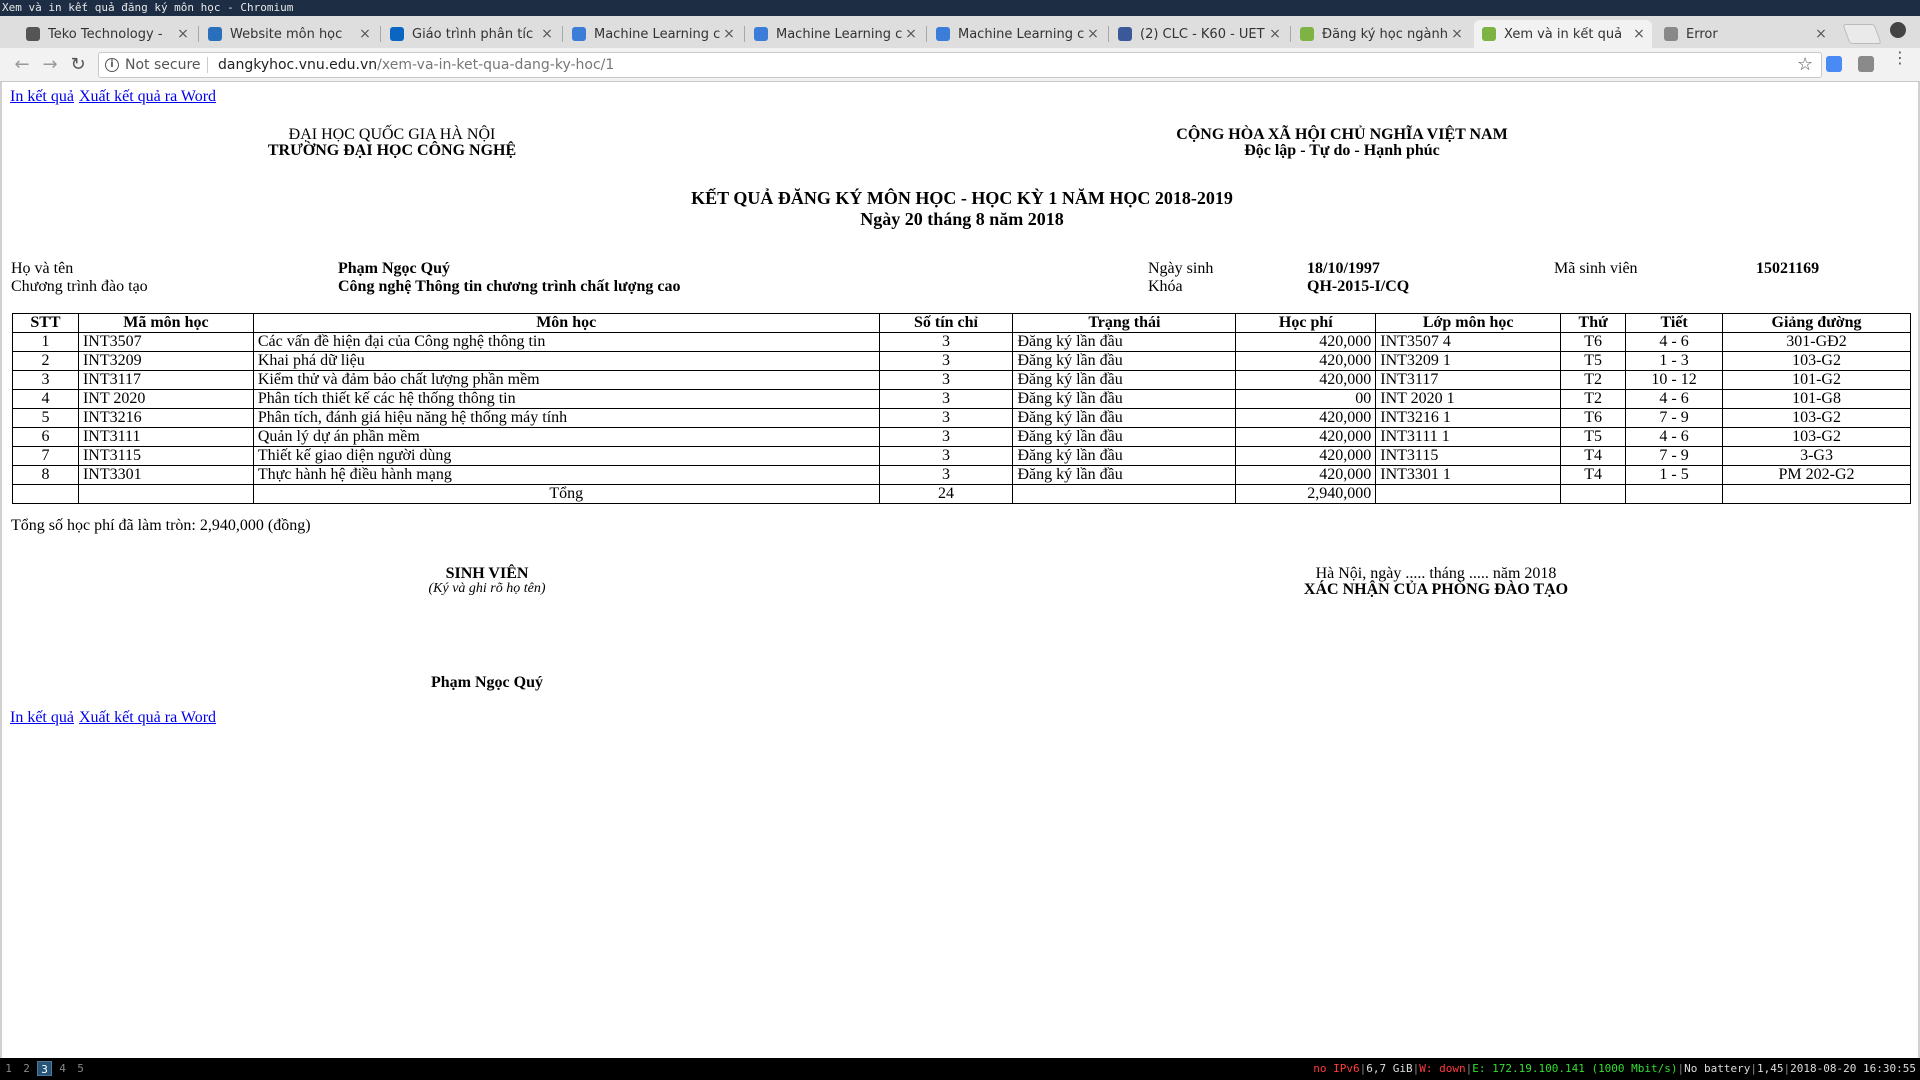  Describe the element at coordinates (42, 97) in the screenshot. I see `print-link: In kết quả` at that location.